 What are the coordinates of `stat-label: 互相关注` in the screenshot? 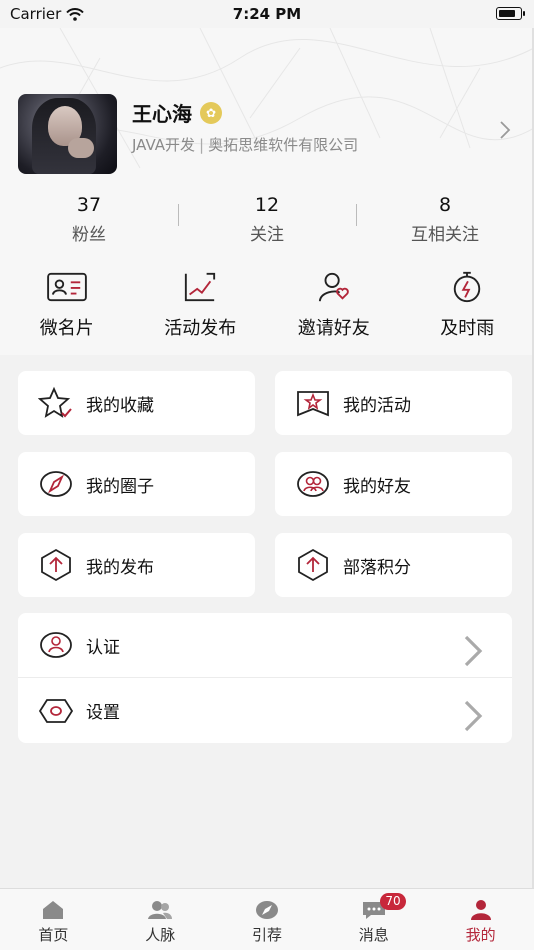 It's located at (445, 235).